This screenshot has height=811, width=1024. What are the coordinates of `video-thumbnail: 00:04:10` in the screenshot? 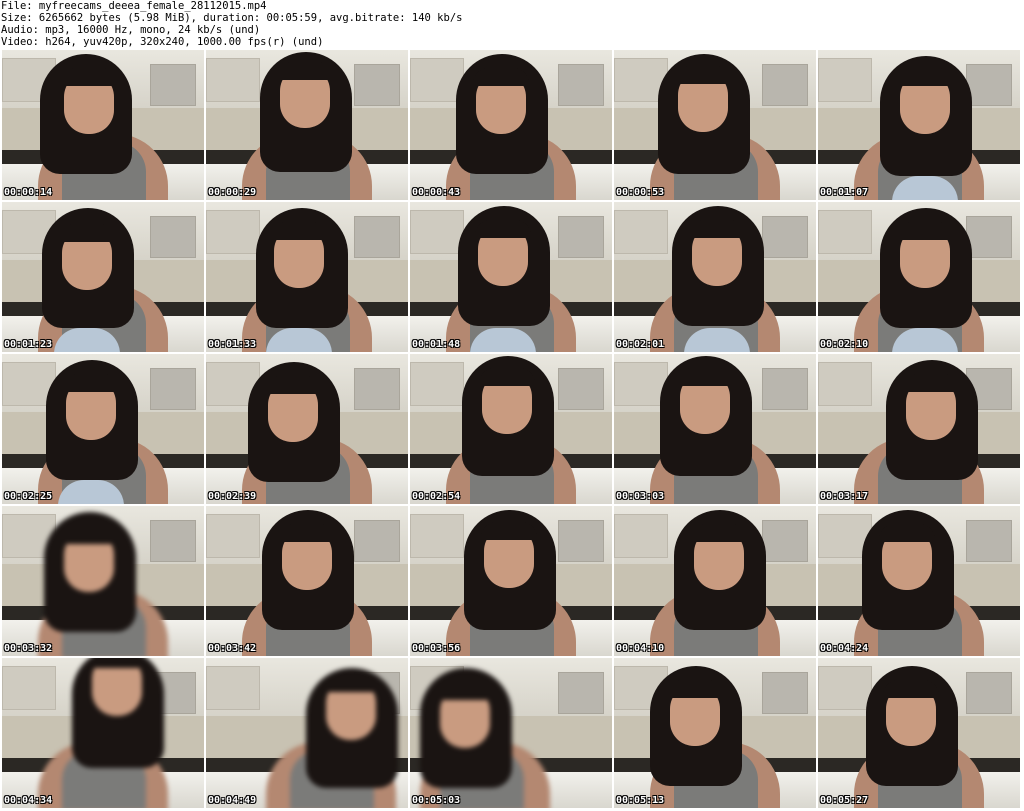 It's located at (715, 581).